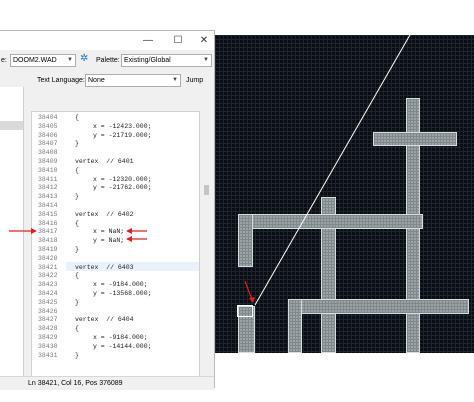  Describe the element at coordinates (78, 235) in the screenshot. I see `annotation-arrows` at that location.